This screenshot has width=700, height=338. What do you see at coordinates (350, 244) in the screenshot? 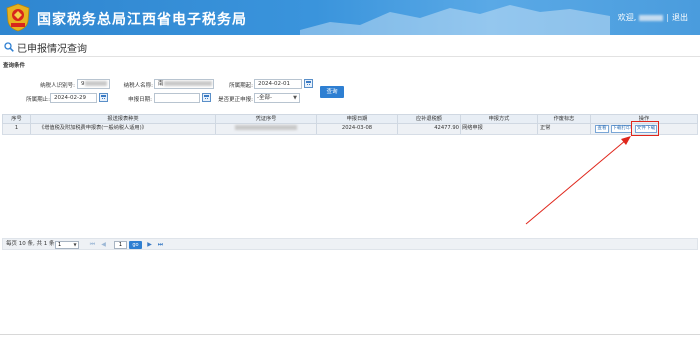
I see `pagination-bar: 每页 10 条, 共 1 条 1 ▼ ⏮ ◀ 1 go ▶ ⏭` at bounding box center [350, 244].